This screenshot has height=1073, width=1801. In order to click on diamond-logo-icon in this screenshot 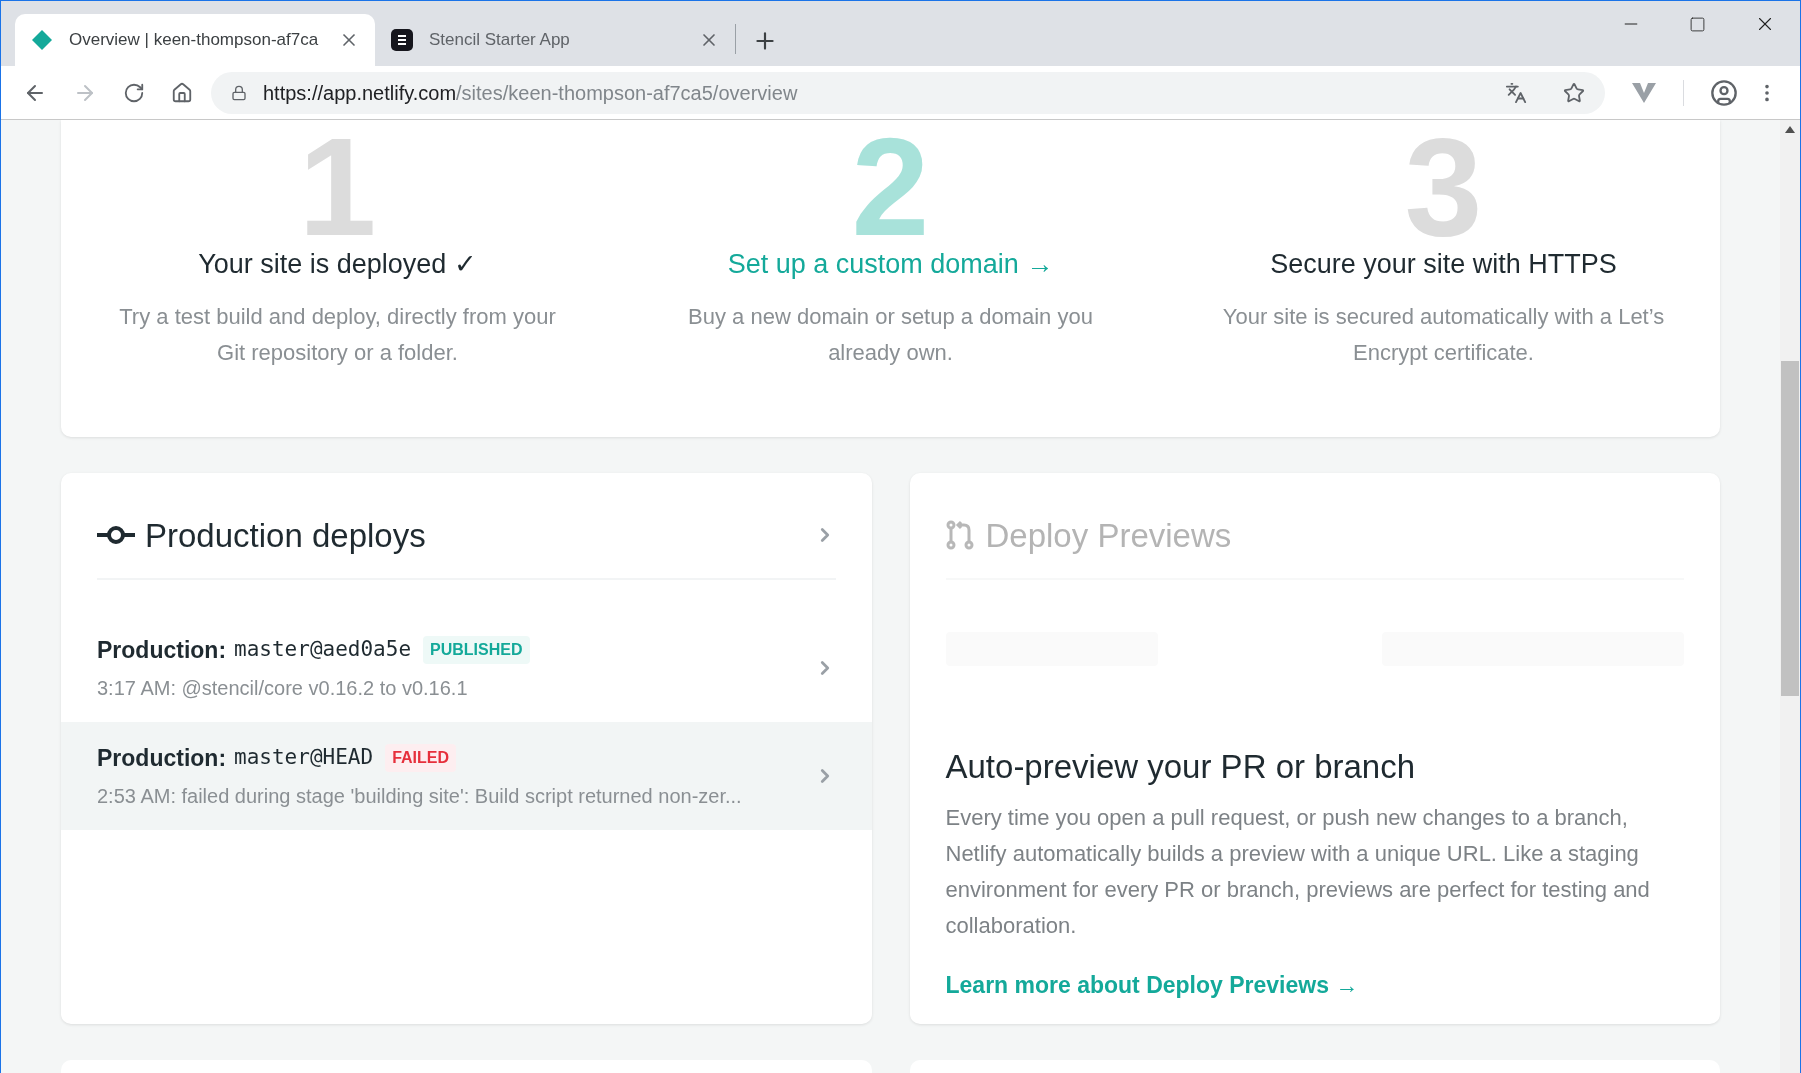, I will do `click(42, 40)`.